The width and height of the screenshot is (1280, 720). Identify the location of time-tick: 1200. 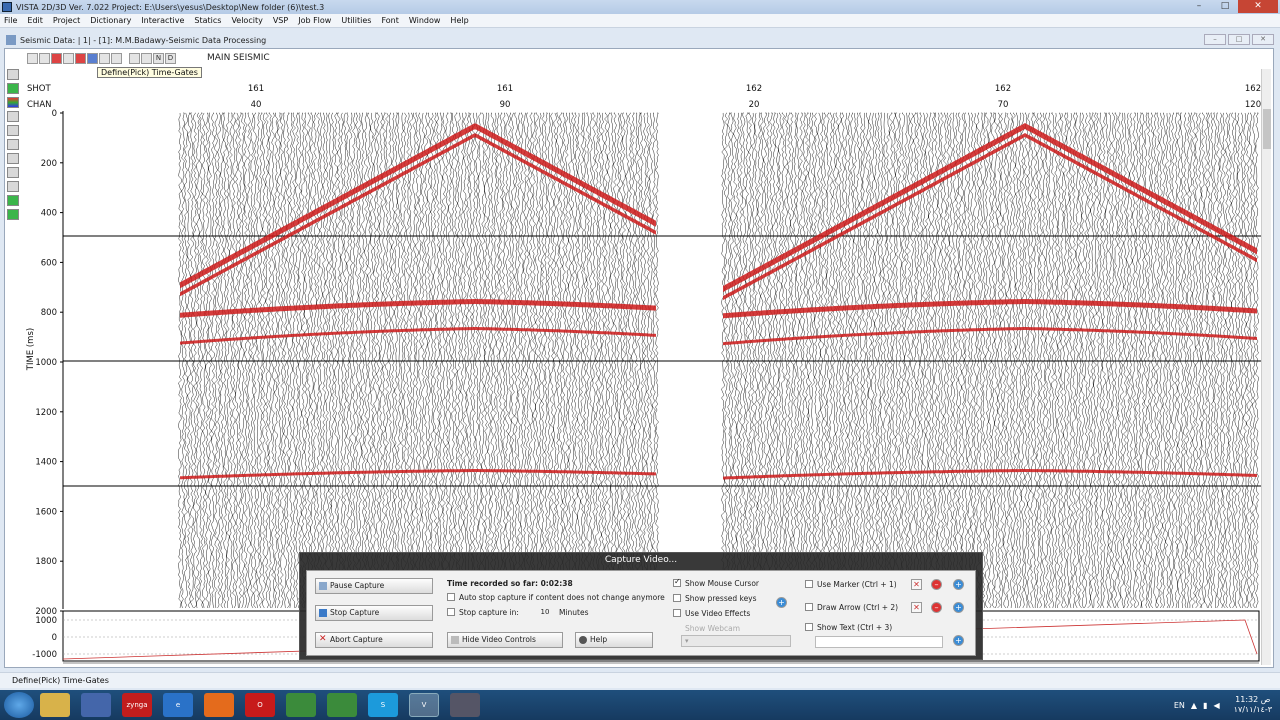
(46, 413).